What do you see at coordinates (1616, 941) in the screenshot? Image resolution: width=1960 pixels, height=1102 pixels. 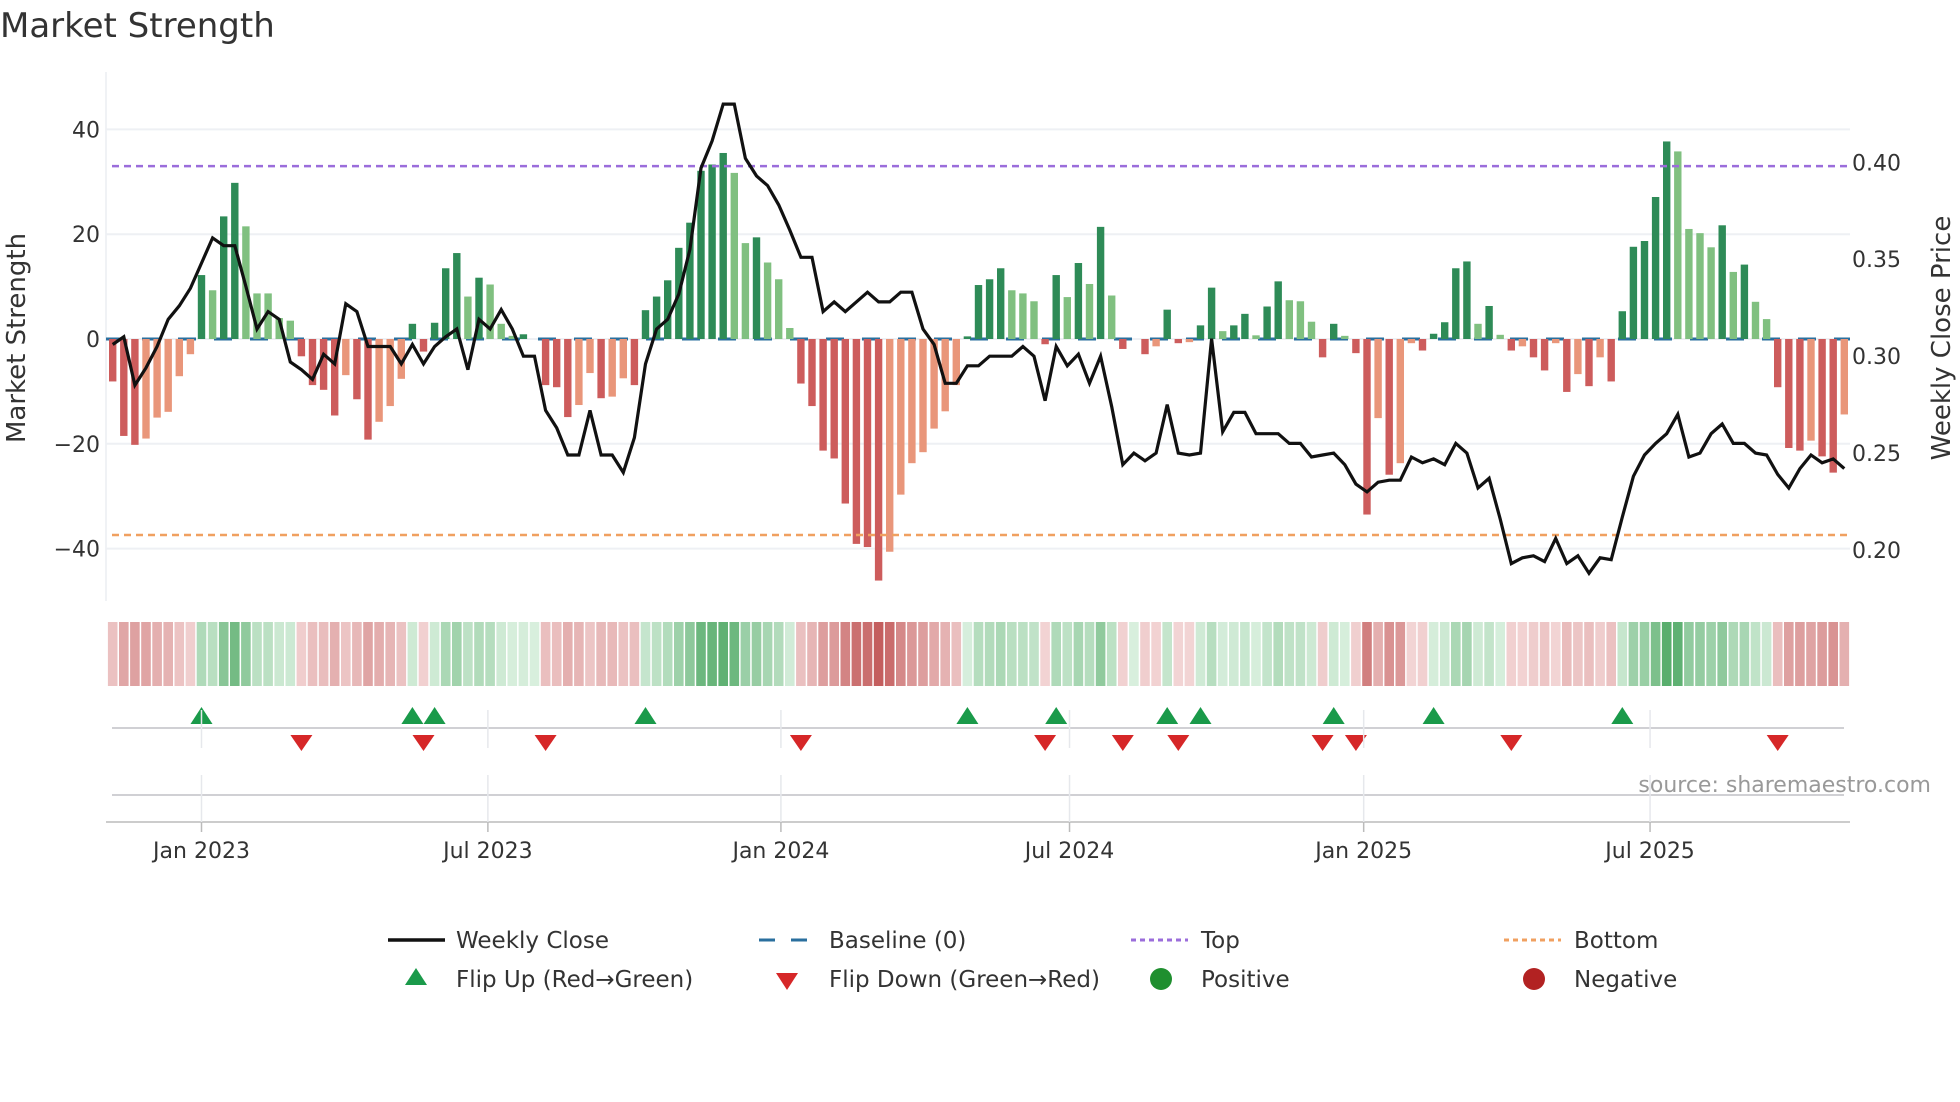 I see `legend-item-dot-orange-label: Bottom` at bounding box center [1616, 941].